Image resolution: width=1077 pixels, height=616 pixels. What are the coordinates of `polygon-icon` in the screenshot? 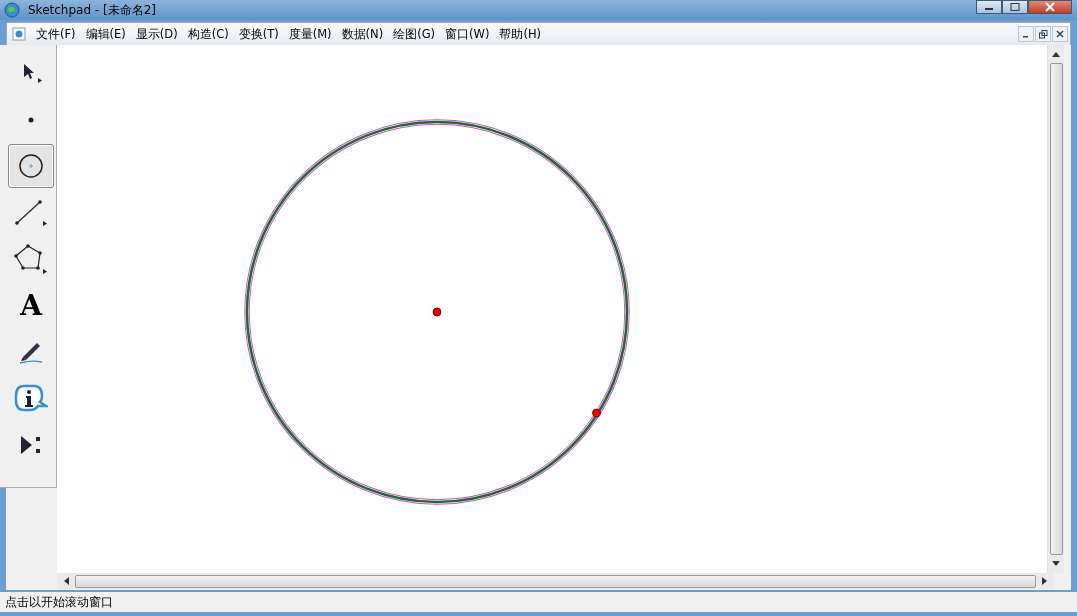 It's located at (31, 259).